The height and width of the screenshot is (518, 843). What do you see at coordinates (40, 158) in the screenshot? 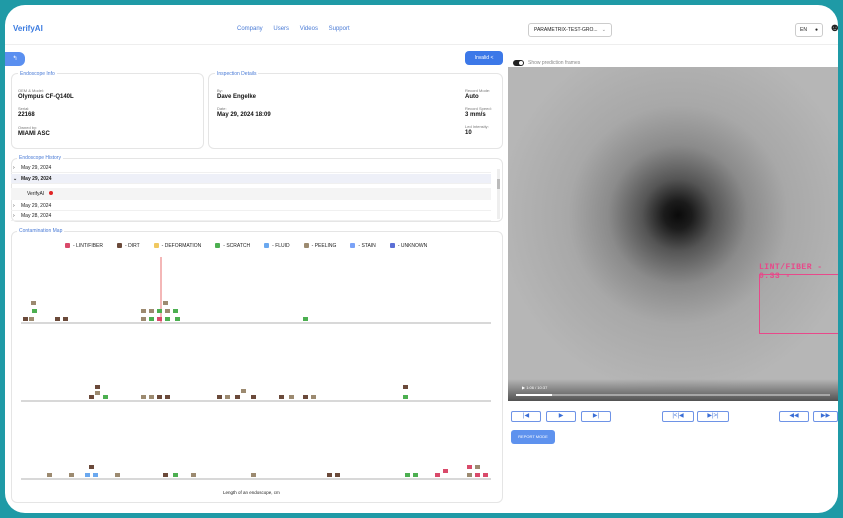
I see `history-title: Endoscope History` at bounding box center [40, 158].